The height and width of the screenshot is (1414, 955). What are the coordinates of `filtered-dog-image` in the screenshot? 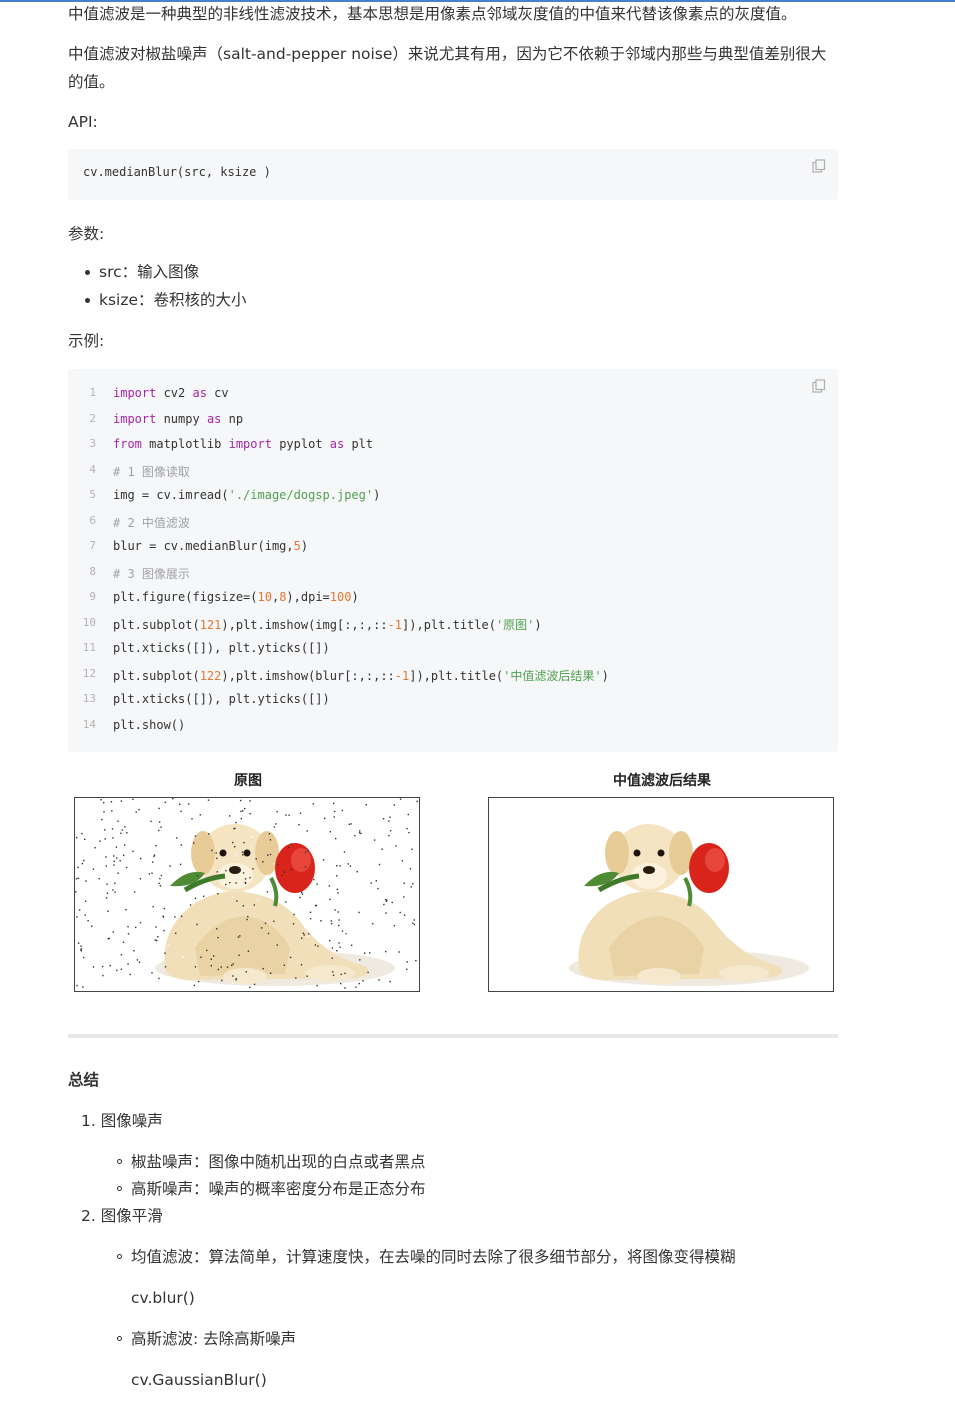 It's located at (661, 894).